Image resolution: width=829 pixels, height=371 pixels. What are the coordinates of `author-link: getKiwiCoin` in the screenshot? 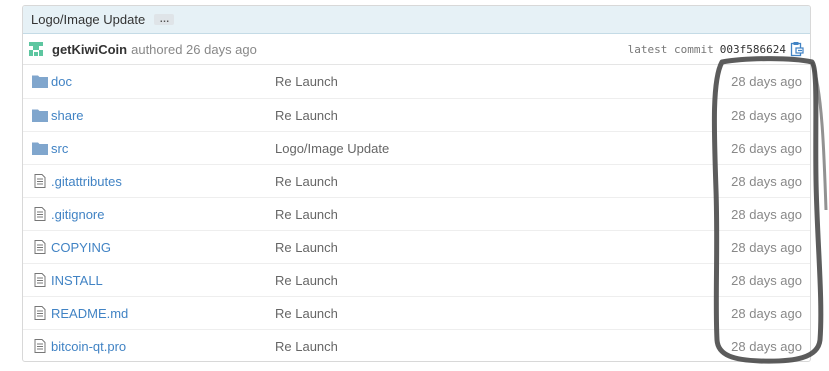 It's located at (89, 49).